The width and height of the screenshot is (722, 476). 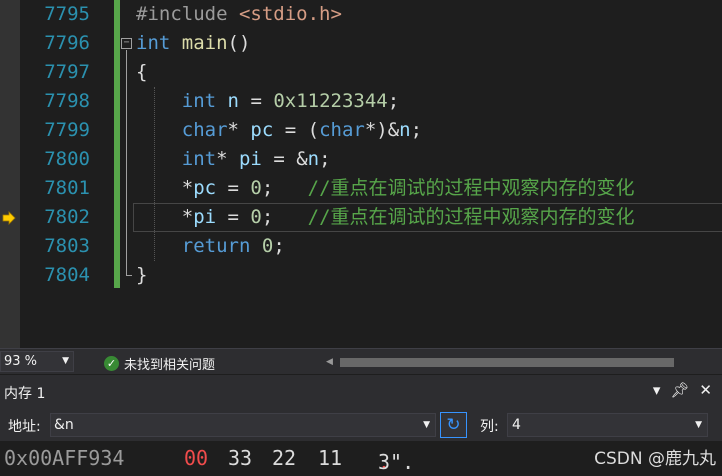 What do you see at coordinates (154, 174) in the screenshot?
I see `indent-guide` at bounding box center [154, 174].